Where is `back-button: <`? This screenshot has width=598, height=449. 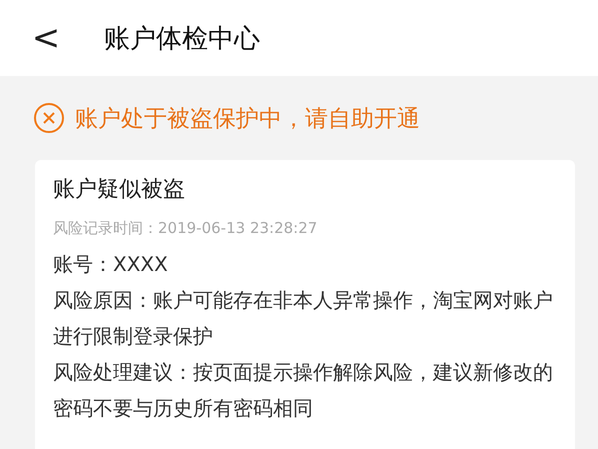 back-button: < is located at coordinates (46, 38).